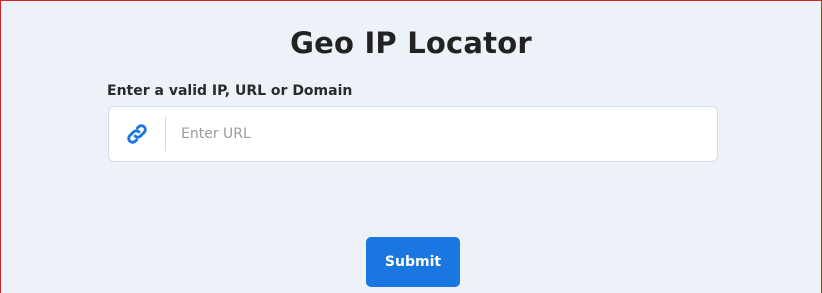 This screenshot has height=293, width=822. I want to click on url-field, so click(413, 134).